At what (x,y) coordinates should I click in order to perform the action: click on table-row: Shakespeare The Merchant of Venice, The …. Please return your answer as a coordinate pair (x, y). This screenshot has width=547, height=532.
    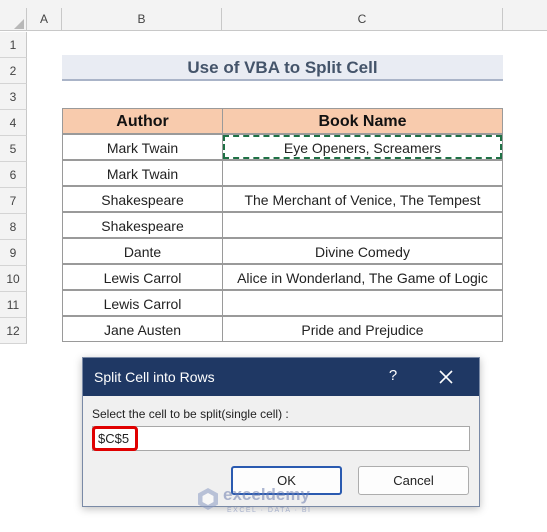
    Looking at the image, I should click on (282, 199).